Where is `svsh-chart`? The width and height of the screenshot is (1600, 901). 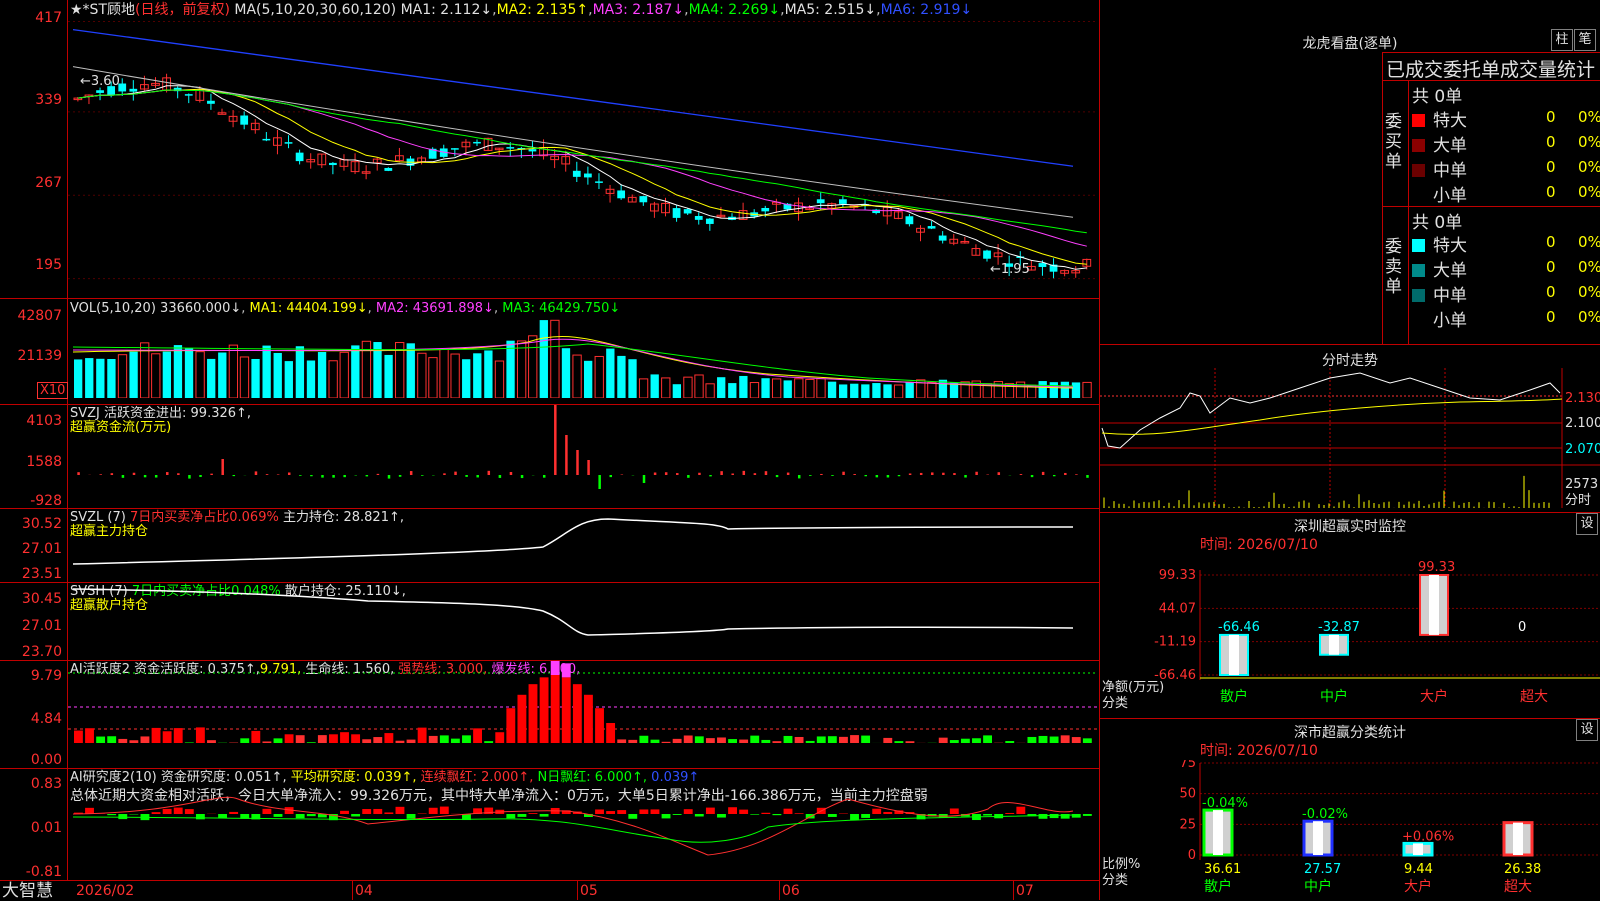 svsh-chart is located at coordinates (583, 621).